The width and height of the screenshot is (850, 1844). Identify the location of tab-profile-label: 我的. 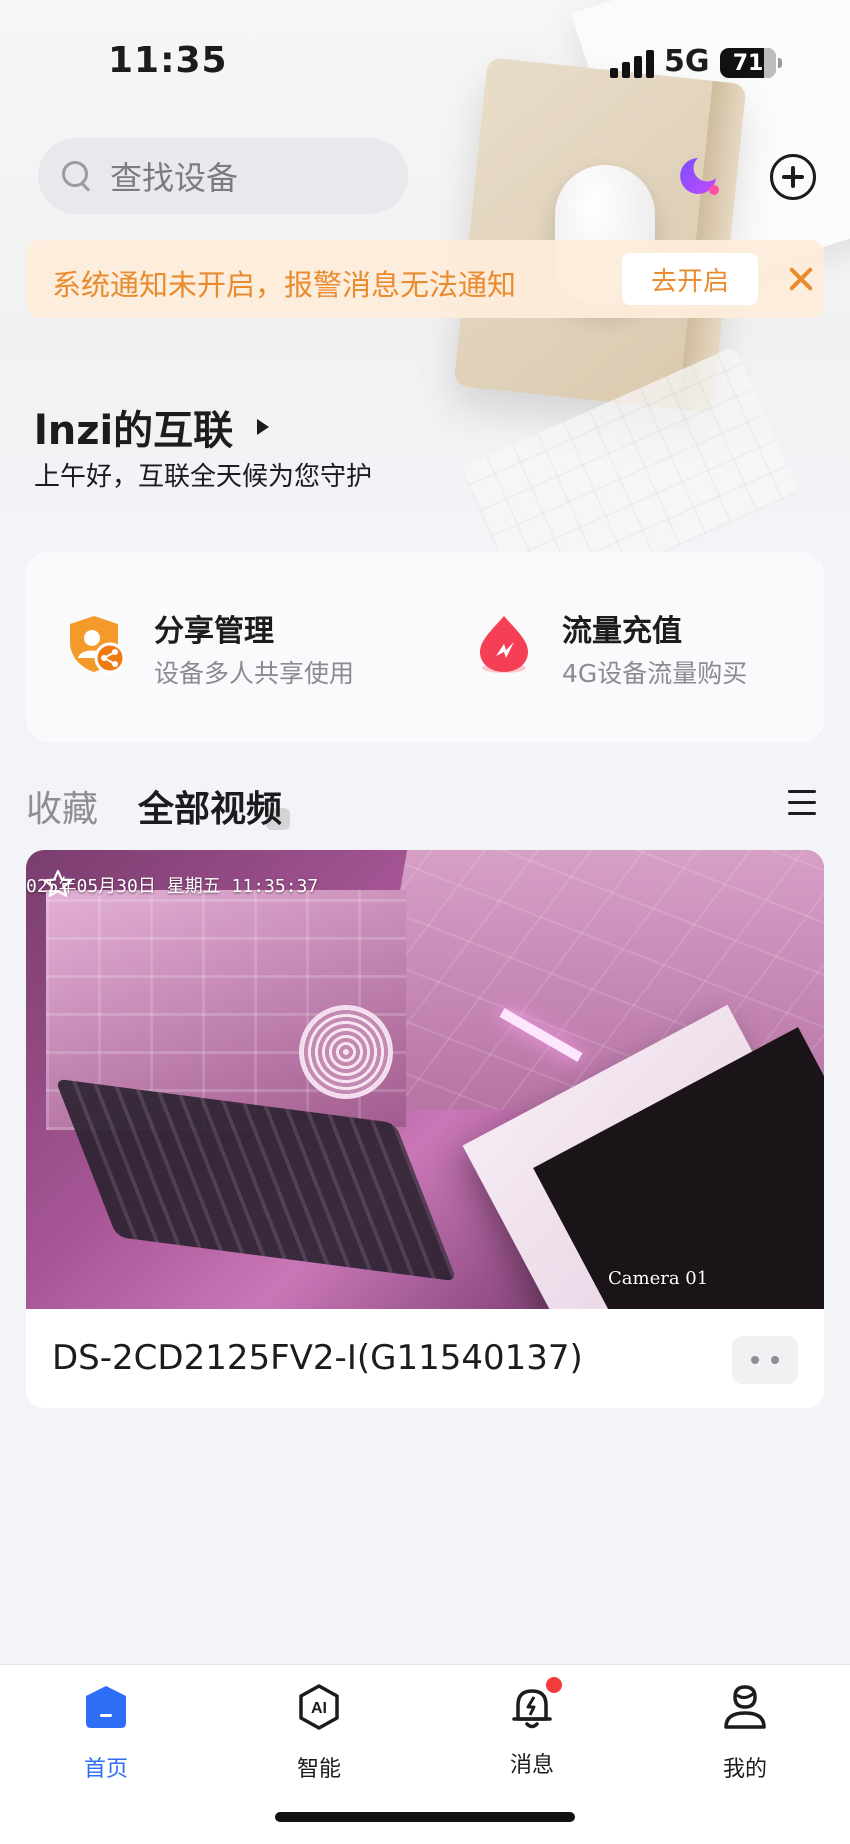
(744, 1769).